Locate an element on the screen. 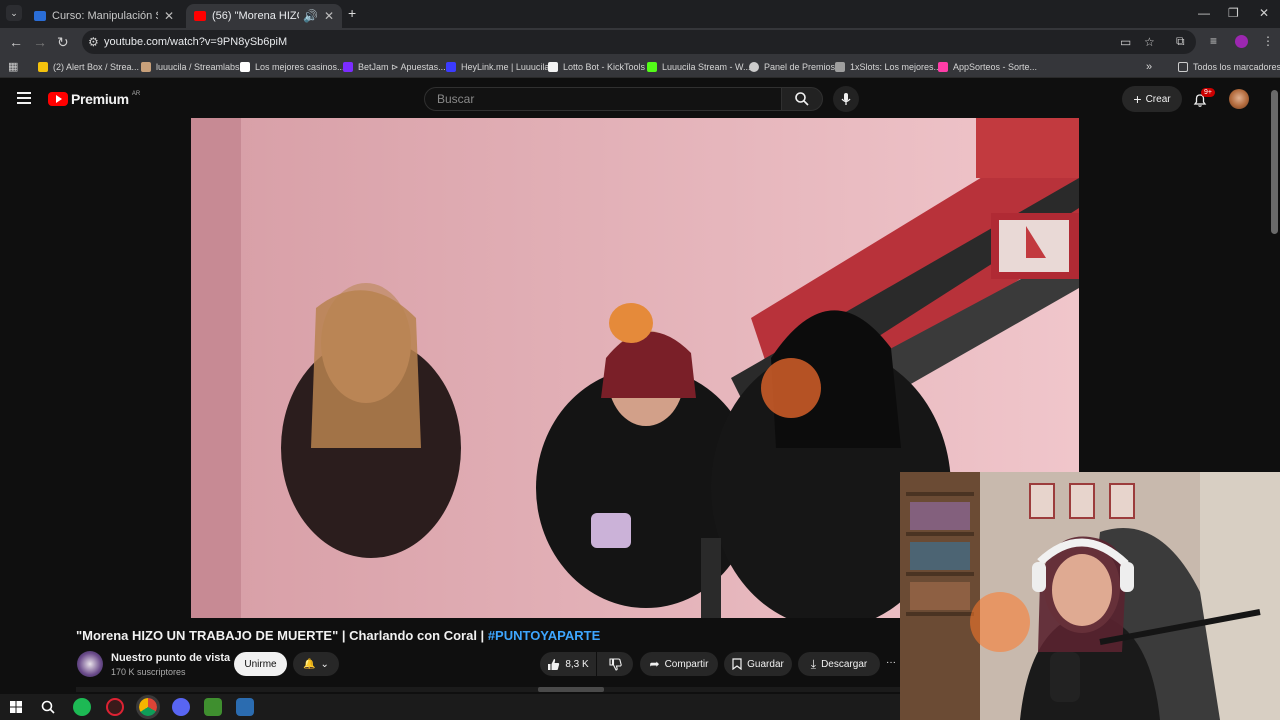 The image size is (1280, 720). all-bookmarks-folder: Todos los marcadores is located at coordinates (1229, 67).